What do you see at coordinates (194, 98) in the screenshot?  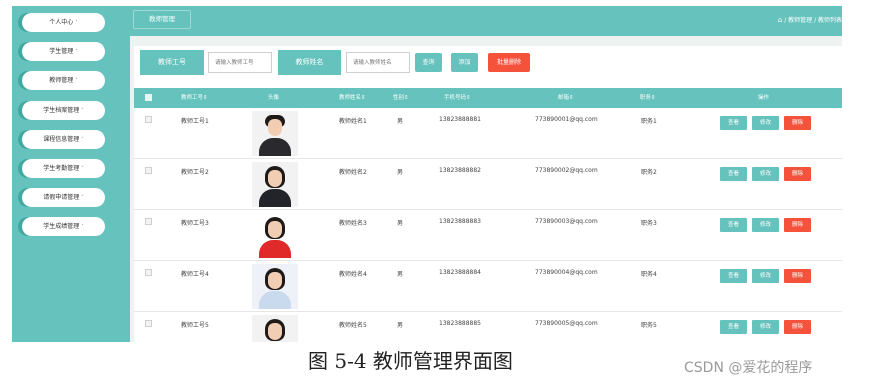 I see `col-teacher-id: 教师工号⇕` at bounding box center [194, 98].